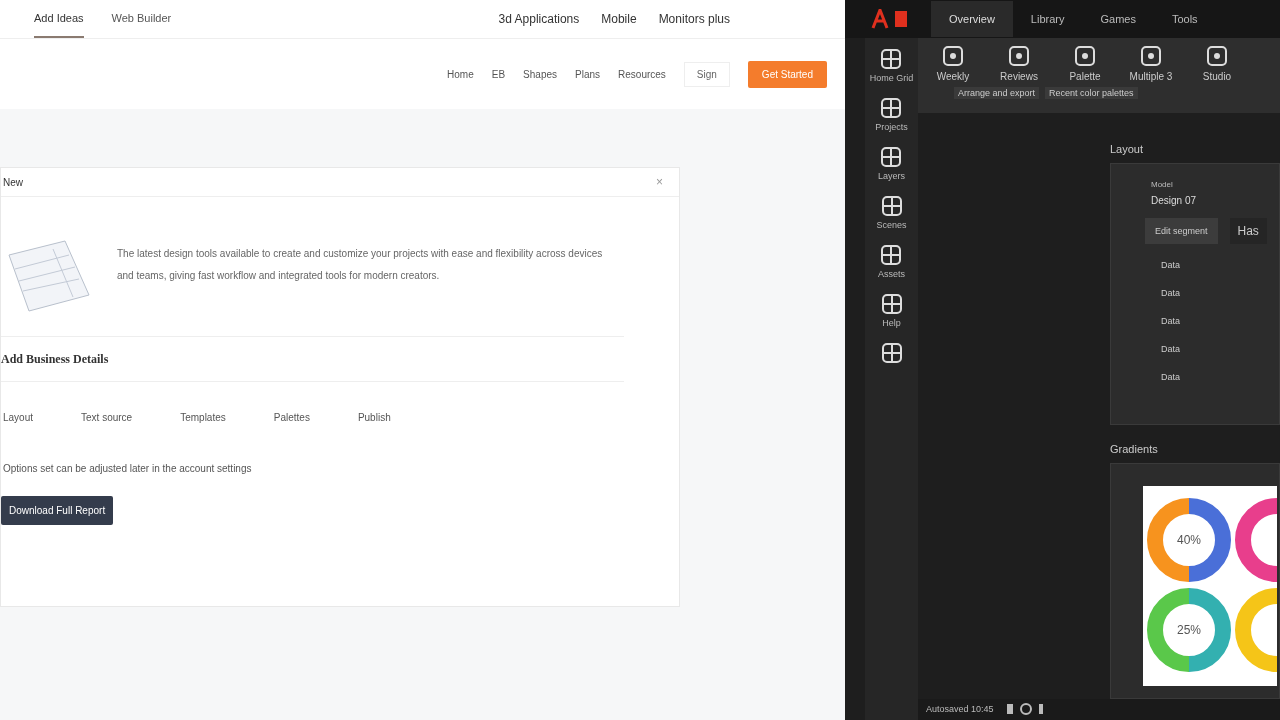  Describe the element at coordinates (1181, 230) in the screenshot. I see `list-item: Edit segment` at that location.